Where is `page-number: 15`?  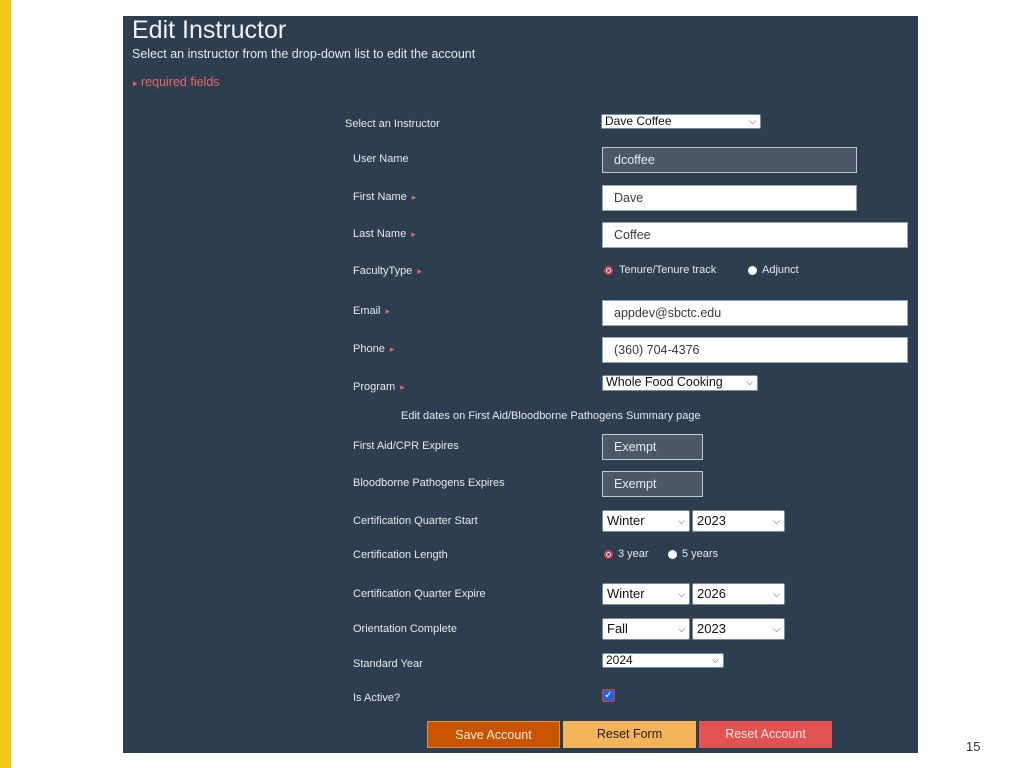
page-number: 15 is located at coordinates (973, 746).